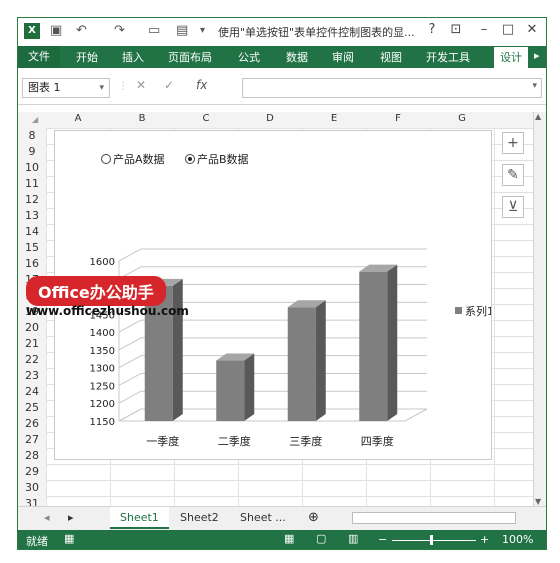 The height and width of the screenshot is (563, 560). Describe the element at coordinates (538, 116) in the screenshot. I see `scroll-up-icon: ▲` at that location.